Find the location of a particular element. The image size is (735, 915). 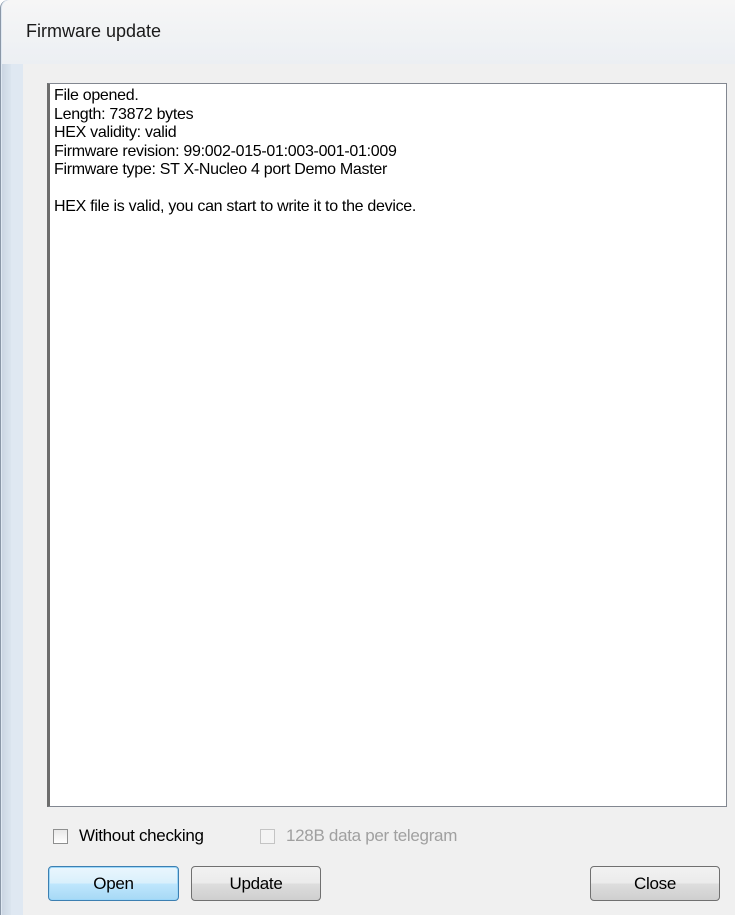

without-checking-checkbox is located at coordinates (60, 836).